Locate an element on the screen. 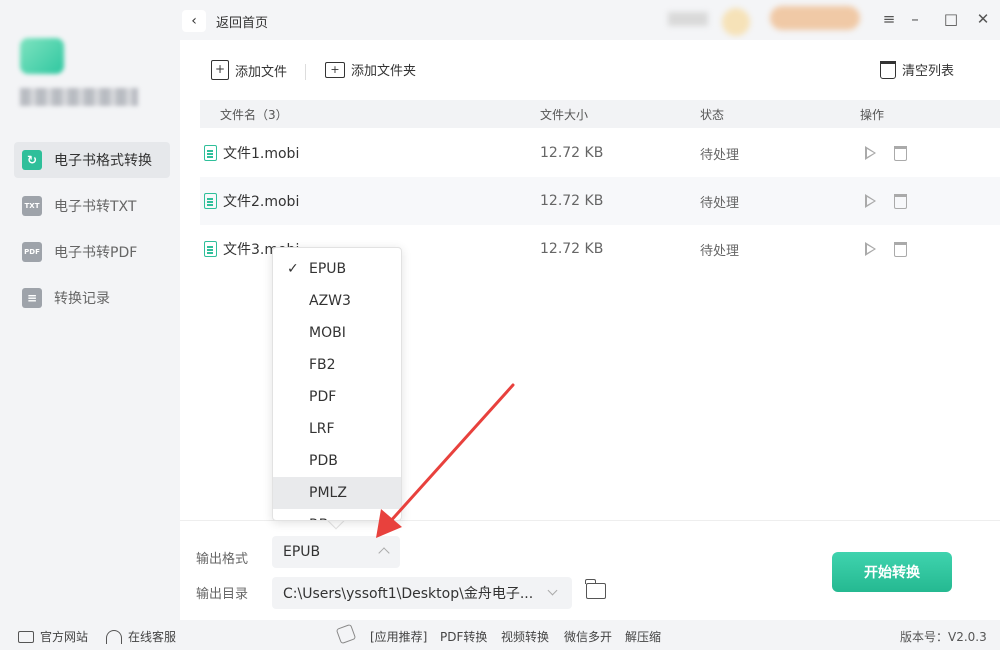 This screenshot has width=1000, height=650. online-support-label: 在线客服 is located at coordinates (152, 637).